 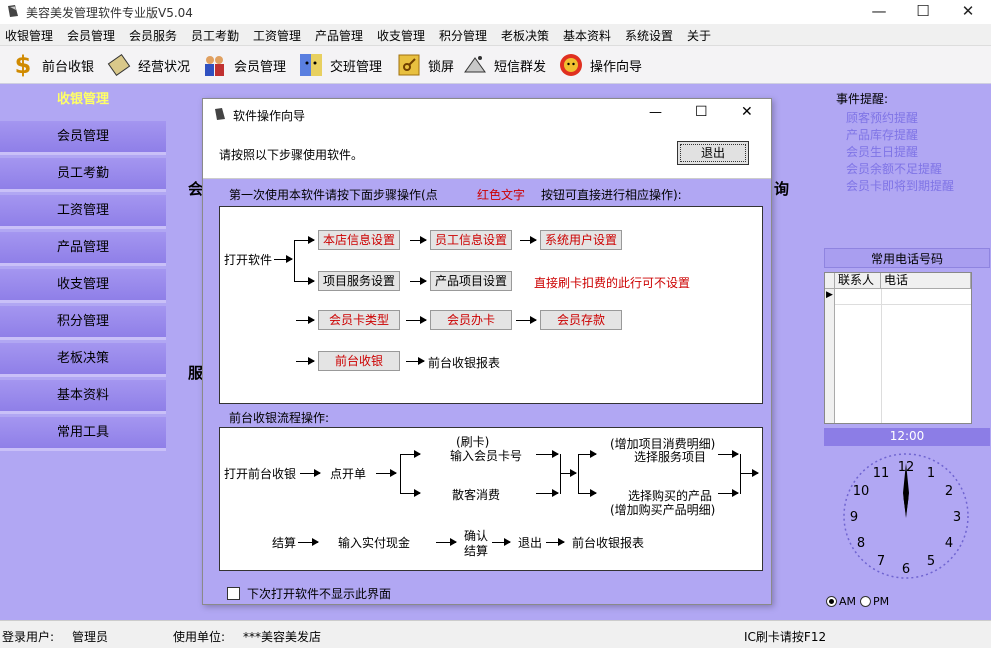 I want to click on menu-member-service: 会员服务, so click(x=153, y=35).